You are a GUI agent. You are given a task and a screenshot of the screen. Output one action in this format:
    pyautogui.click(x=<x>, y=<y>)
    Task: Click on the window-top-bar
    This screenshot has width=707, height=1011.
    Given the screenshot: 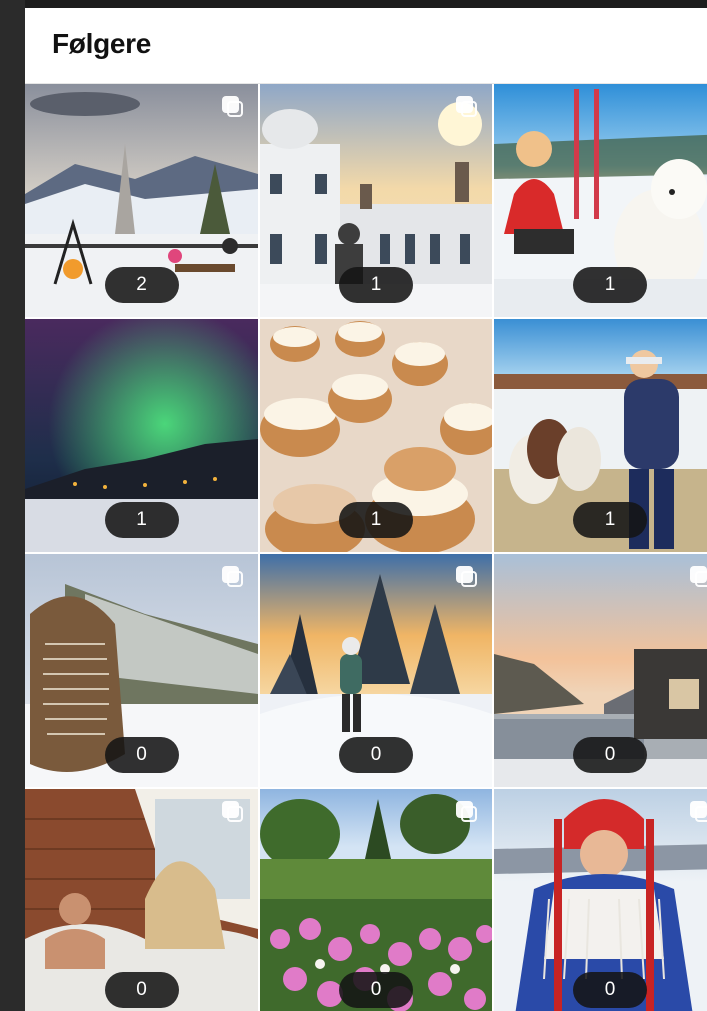 What is the action you would take?
    pyautogui.click(x=353, y=4)
    